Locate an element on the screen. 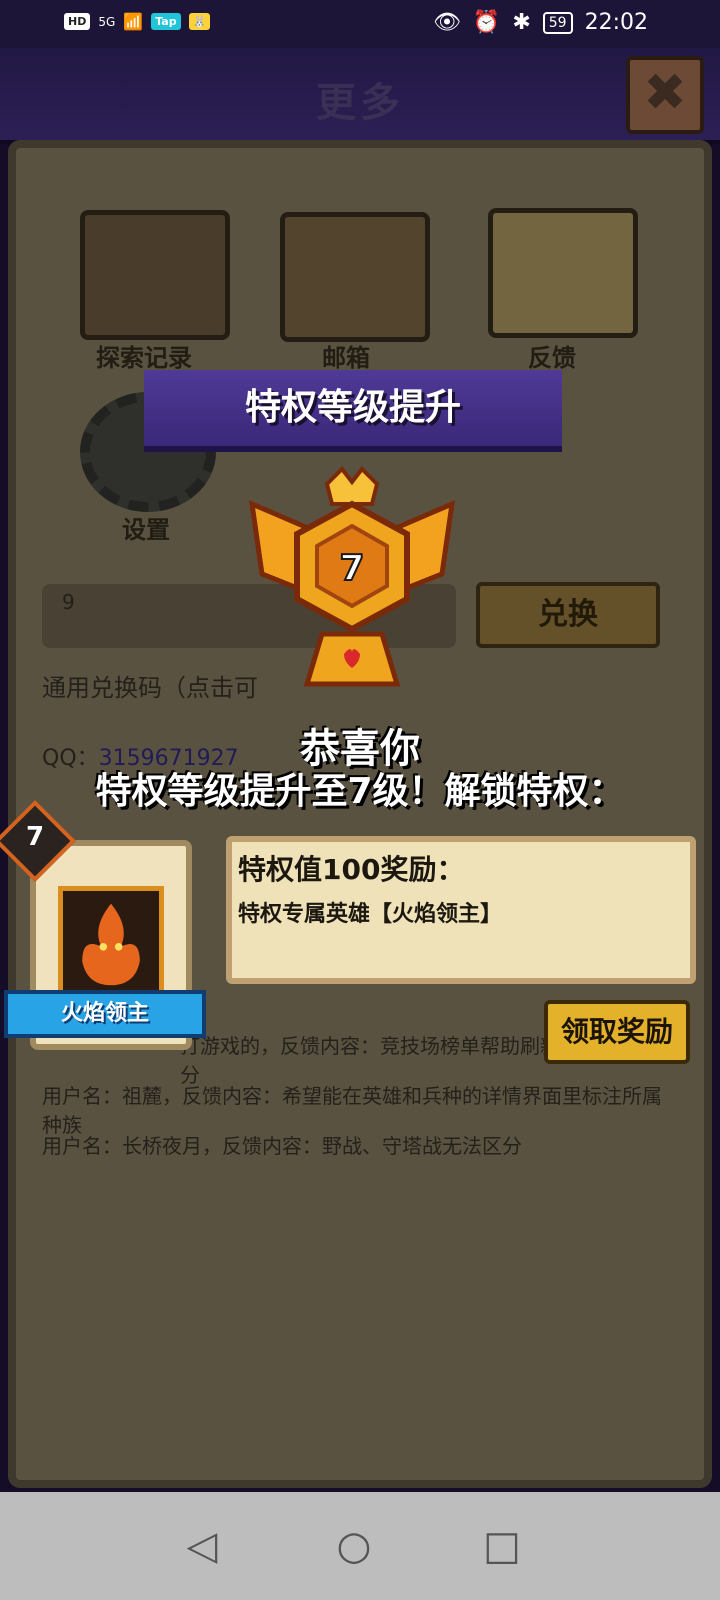 The width and height of the screenshot is (720, 1600). system-nav-bar: ◁ ○ □ is located at coordinates (360, 1546).